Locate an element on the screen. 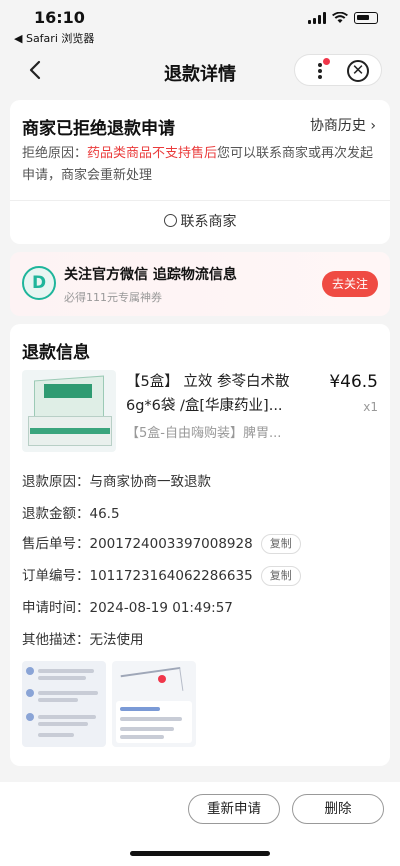  refund-amount-row: 退款金额：46.5 is located at coordinates (71, 512).